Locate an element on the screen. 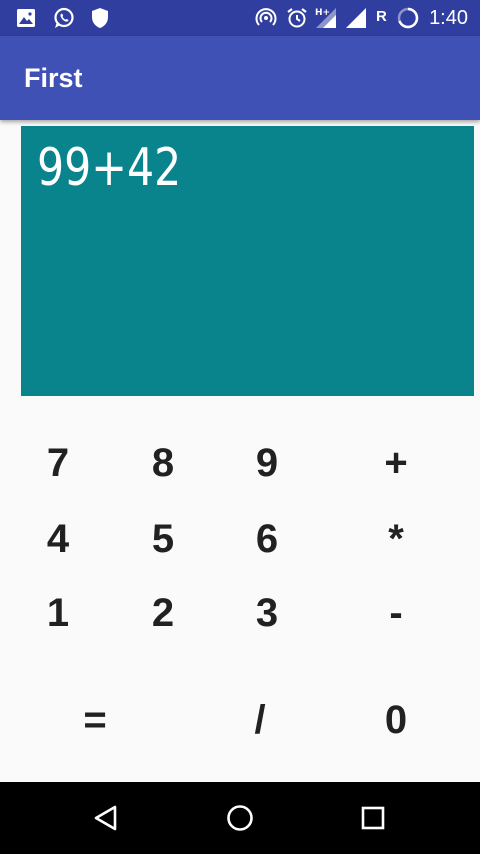 The height and width of the screenshot is (854, 480). back-icon is located at coordinates (105, 818).